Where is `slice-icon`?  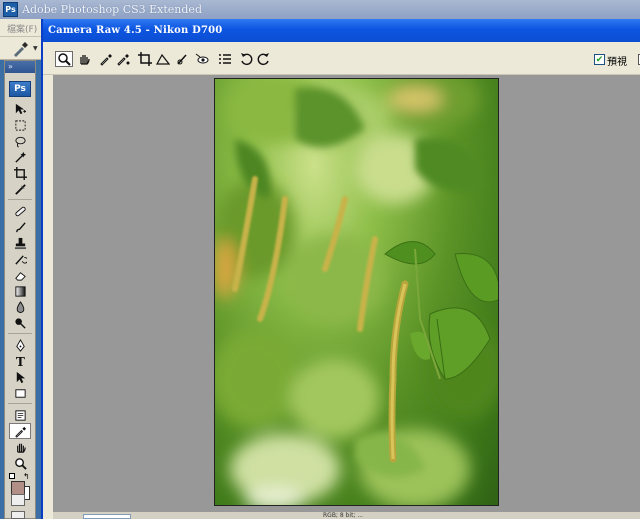
slice-icon is located at coordinates (20, 189).